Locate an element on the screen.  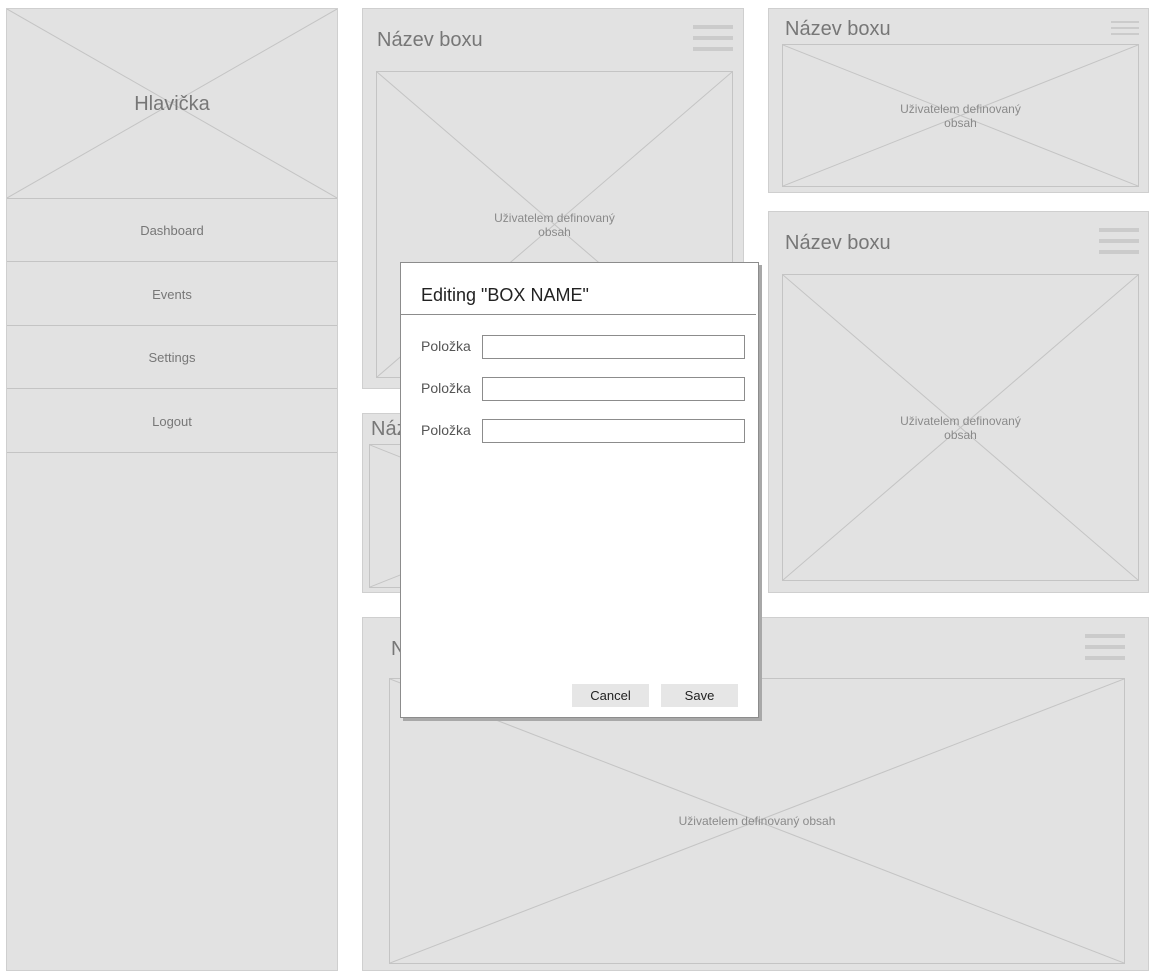
header-placeholder: Hlavička is located at coordinates (172, 104).